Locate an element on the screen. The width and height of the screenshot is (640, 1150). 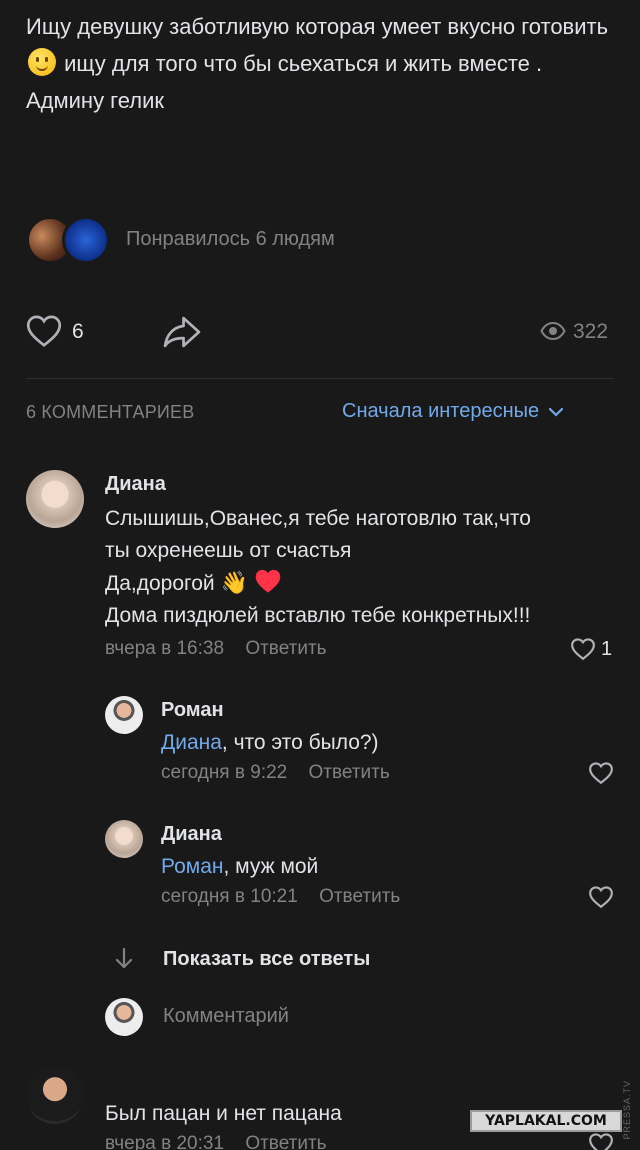
like-count: 6 is located at coordinates (78, 331).